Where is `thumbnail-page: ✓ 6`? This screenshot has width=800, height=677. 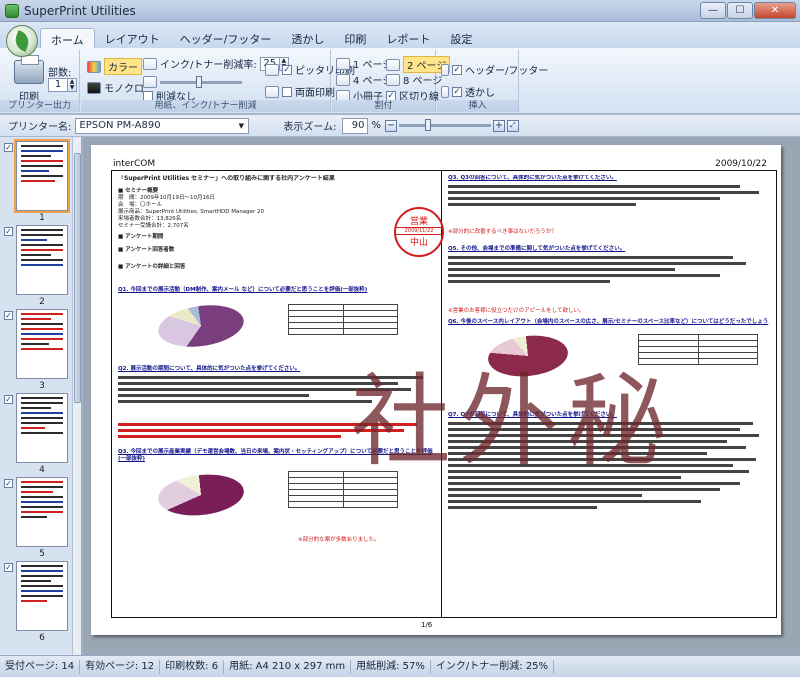
thumbnail-page: ✓ 6 is located at coordinates (37, 602).